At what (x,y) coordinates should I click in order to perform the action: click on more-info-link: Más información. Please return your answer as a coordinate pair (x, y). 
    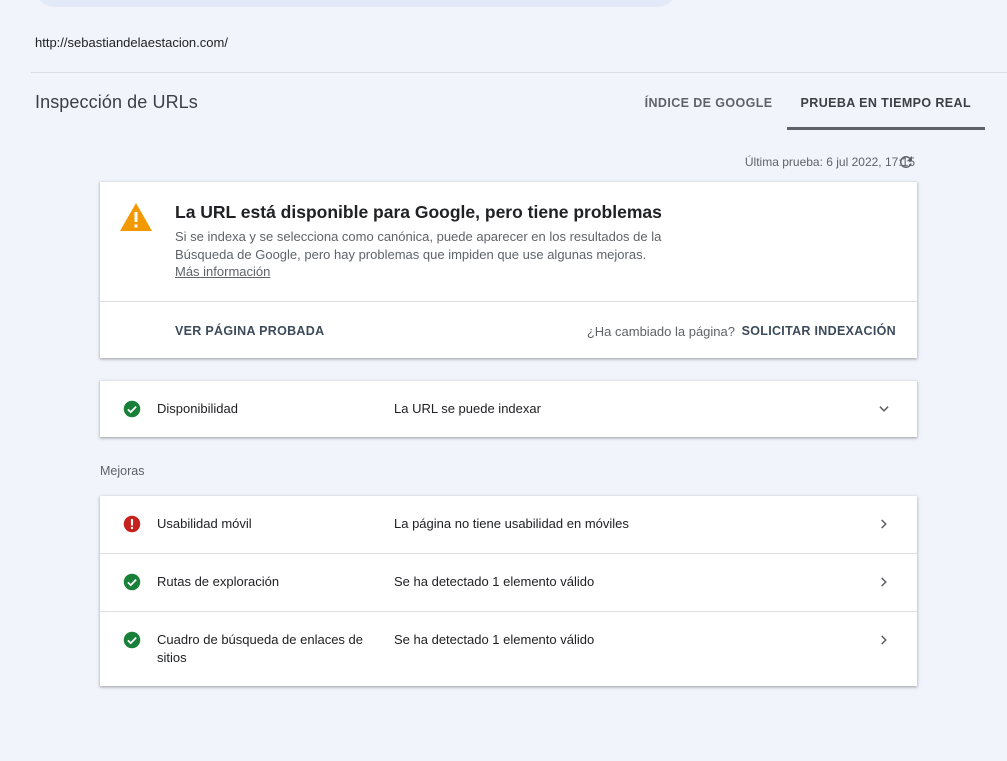
    Looking at the image, I should click on (222, 271).